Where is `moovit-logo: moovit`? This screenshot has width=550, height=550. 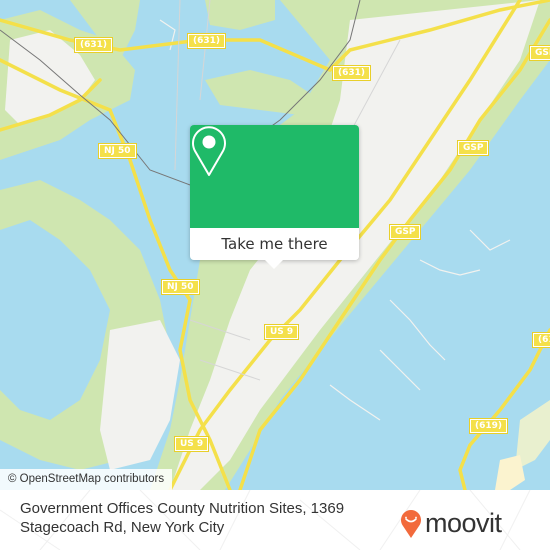 moovit-logo: moovit is located at coordinates (451, 523).